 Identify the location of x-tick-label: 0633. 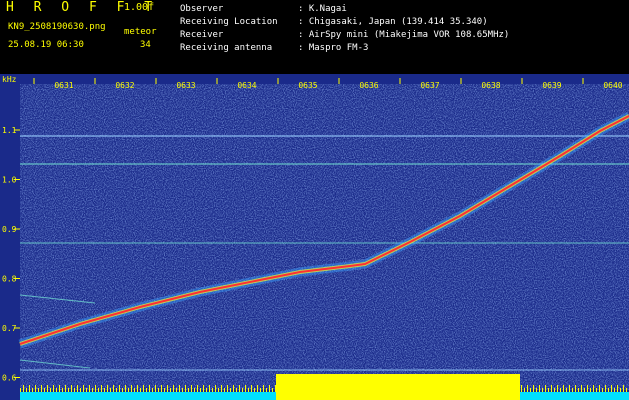
(185, 85).